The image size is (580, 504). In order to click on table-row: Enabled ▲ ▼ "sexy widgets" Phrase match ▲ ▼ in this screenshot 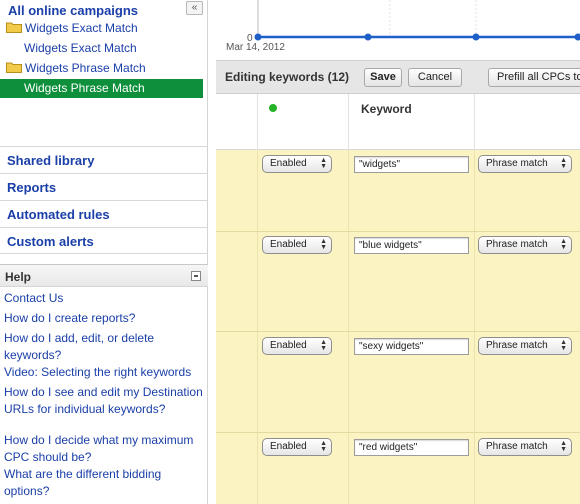, I will do `click(398, 382)`.